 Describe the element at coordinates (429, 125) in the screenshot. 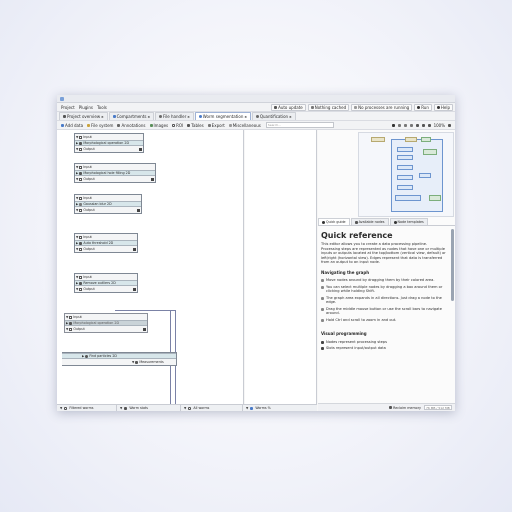

I see `zoom-out-icon` at that location.